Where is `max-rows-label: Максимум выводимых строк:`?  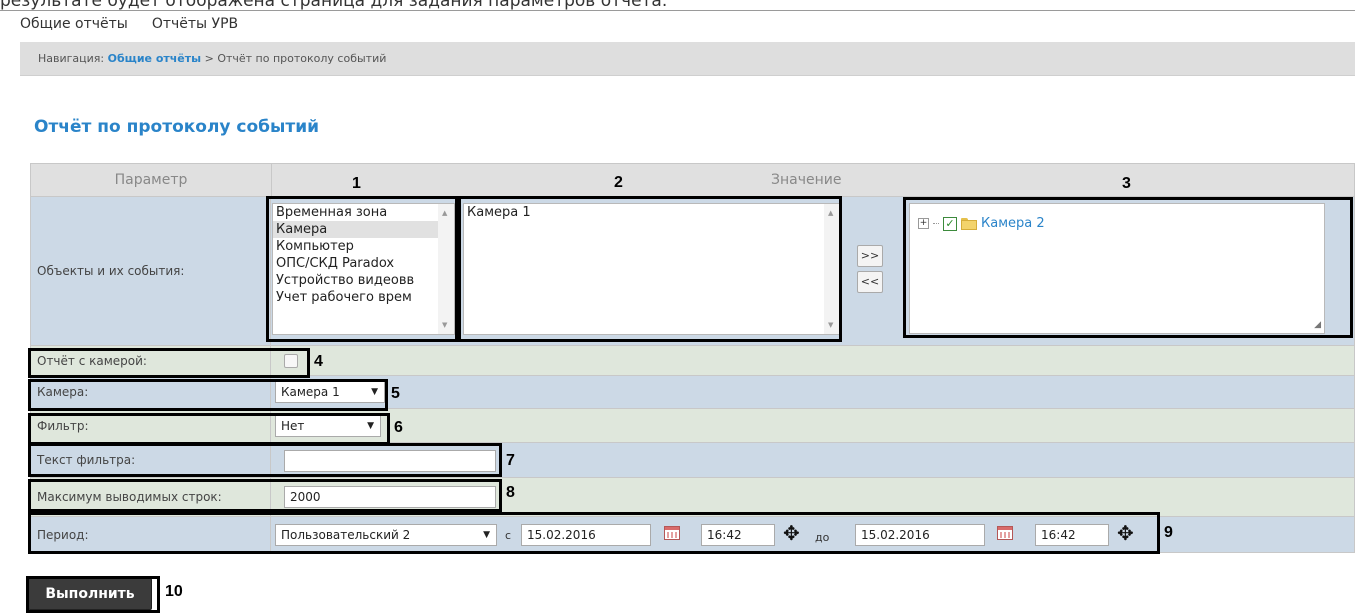
max-rows-label: Максимум выводимых строк: is located at coordinates (151, 497).